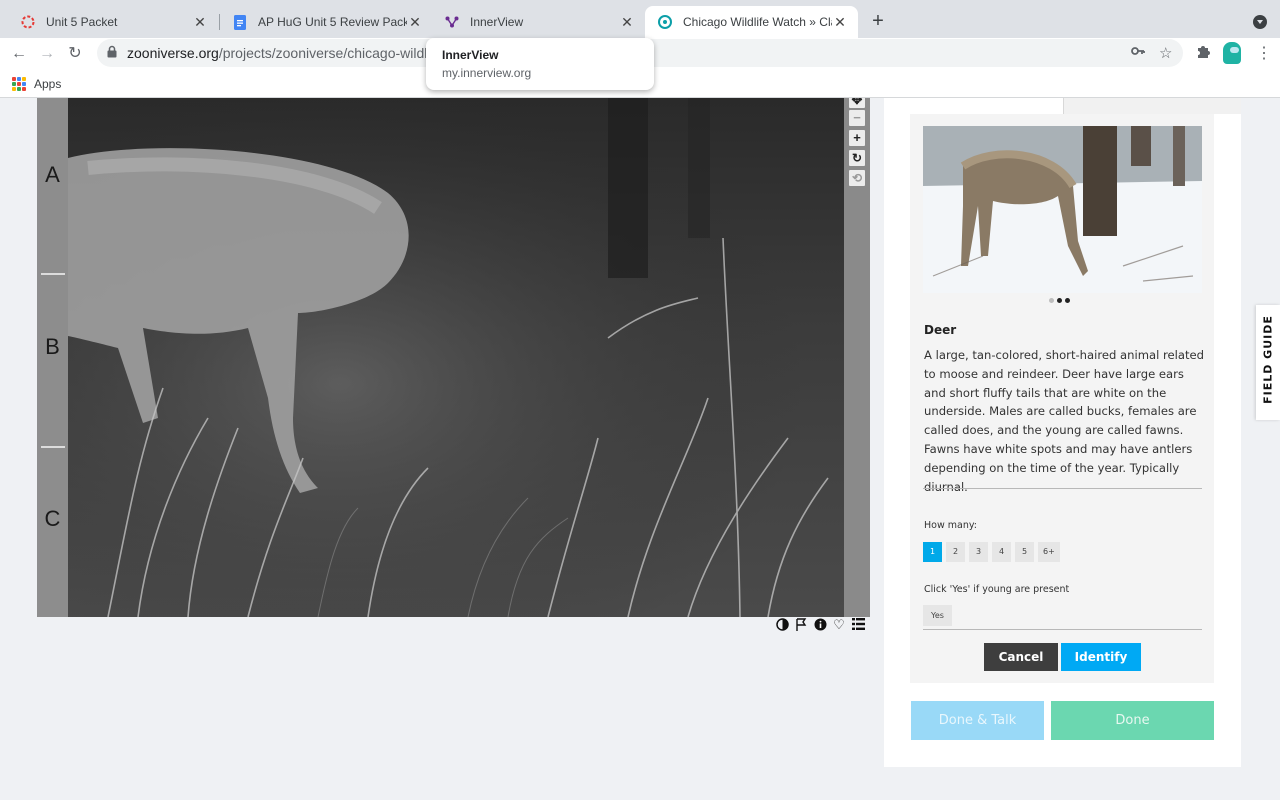 The height and width of the screenshot is (800, 1280). Describe the element at coordinates (857, 118) in the screenshot. I see `zoom-out-icon: −` at that location.